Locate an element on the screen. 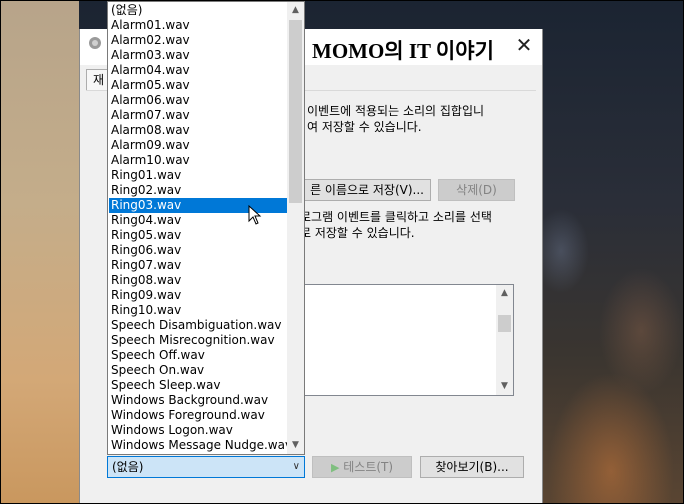 This screenshot has width=684, height=504. speaker-icon is located at coordinates (95, 43).